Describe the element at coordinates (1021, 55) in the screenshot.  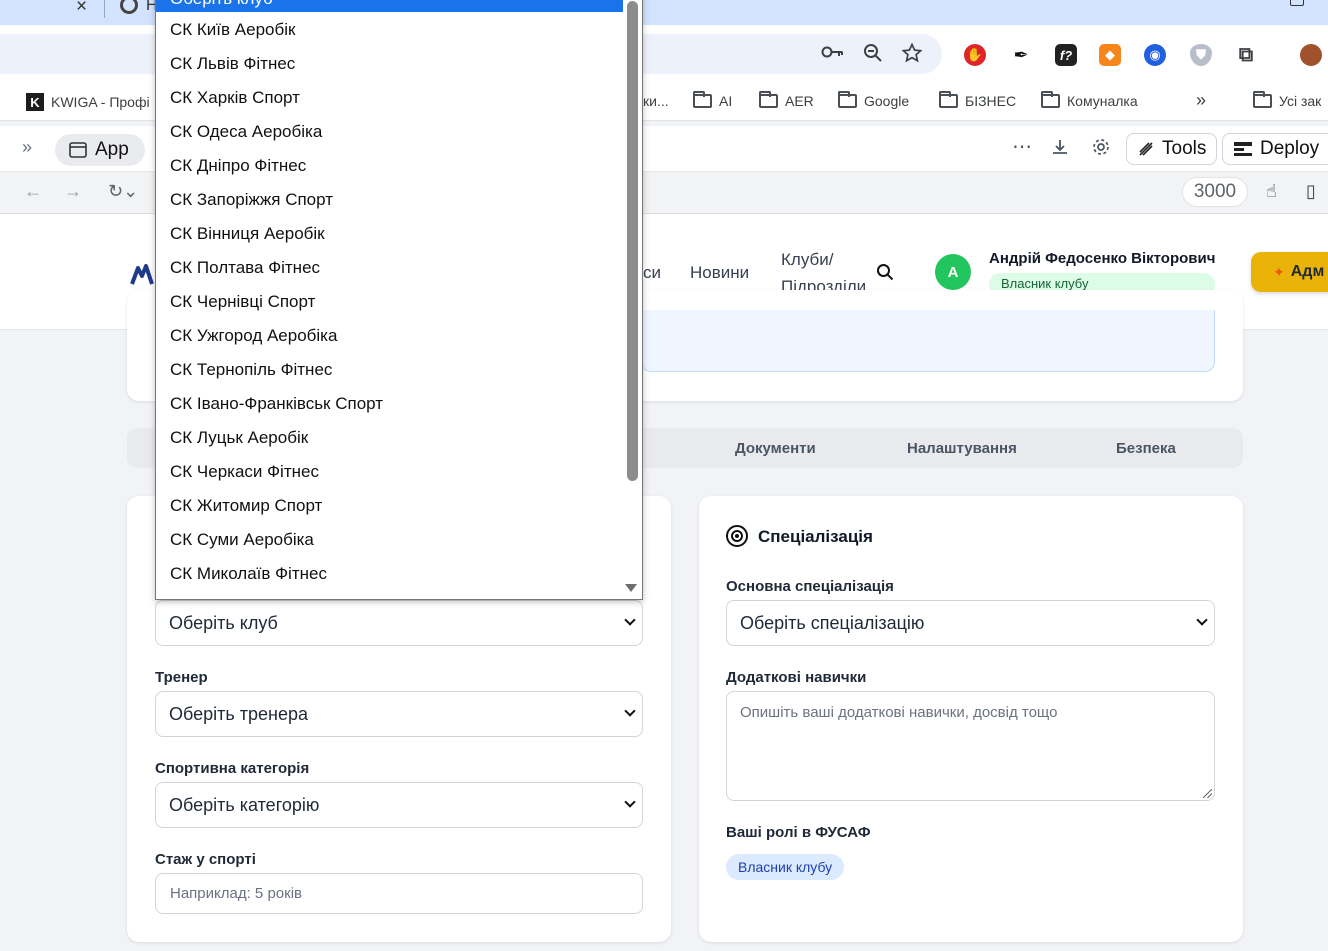
I see `color-picker-extension-icon: ✒` at that location.